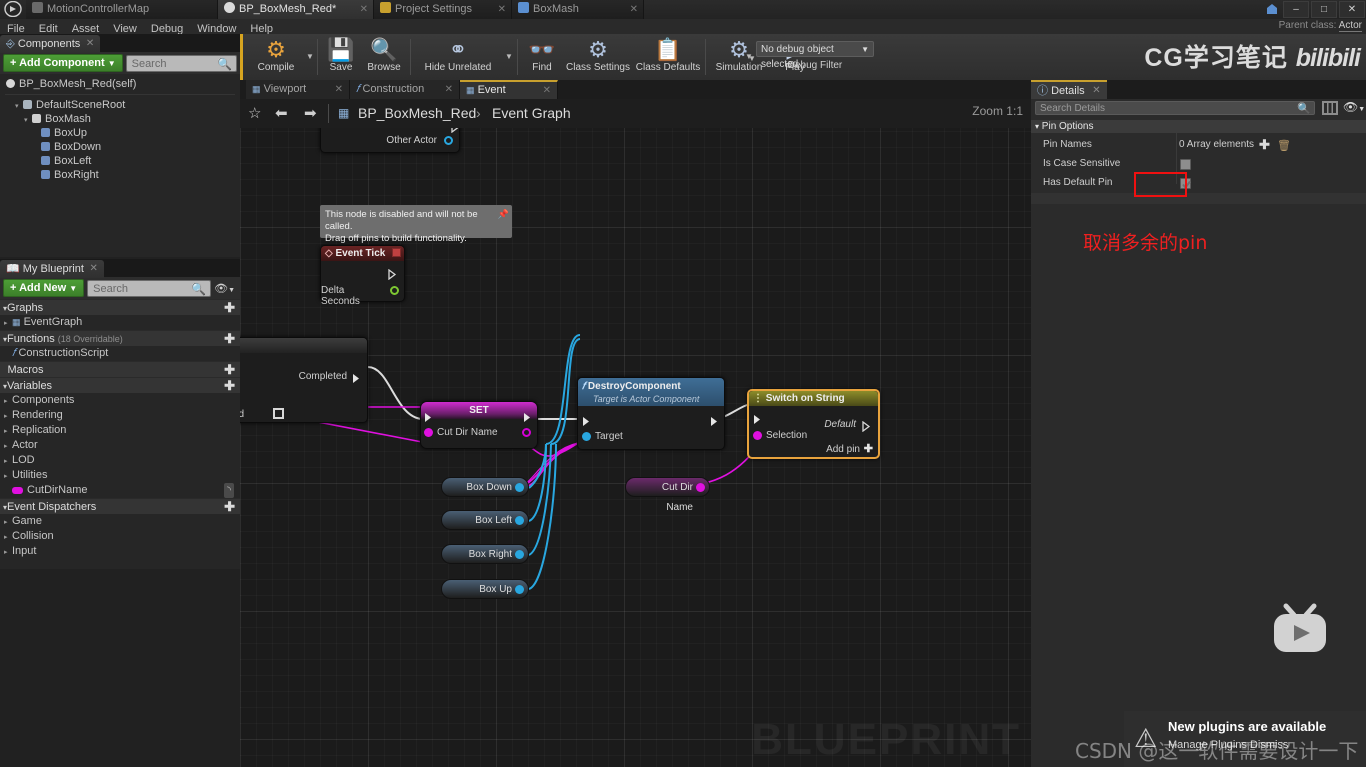  Describe the element at coordinates (341, 54) in the screenshot. I see `save-button: 💾 Save` at that location.